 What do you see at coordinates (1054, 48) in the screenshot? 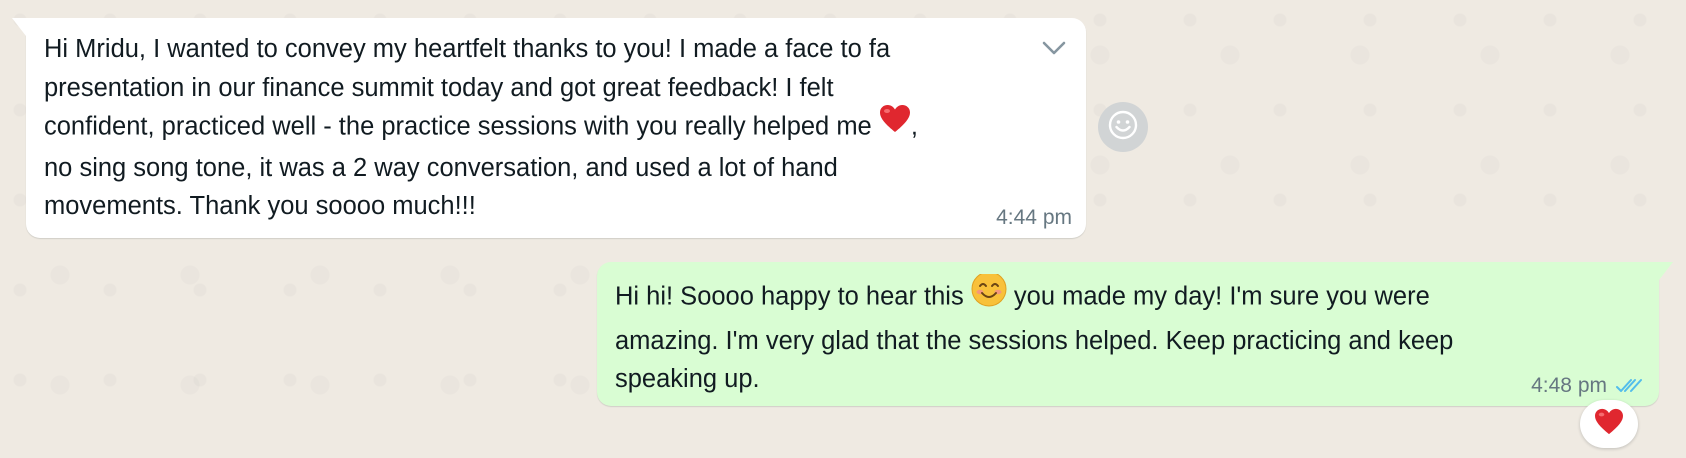
I see `chevron-down-icon` at bounding box center [1054, 48].